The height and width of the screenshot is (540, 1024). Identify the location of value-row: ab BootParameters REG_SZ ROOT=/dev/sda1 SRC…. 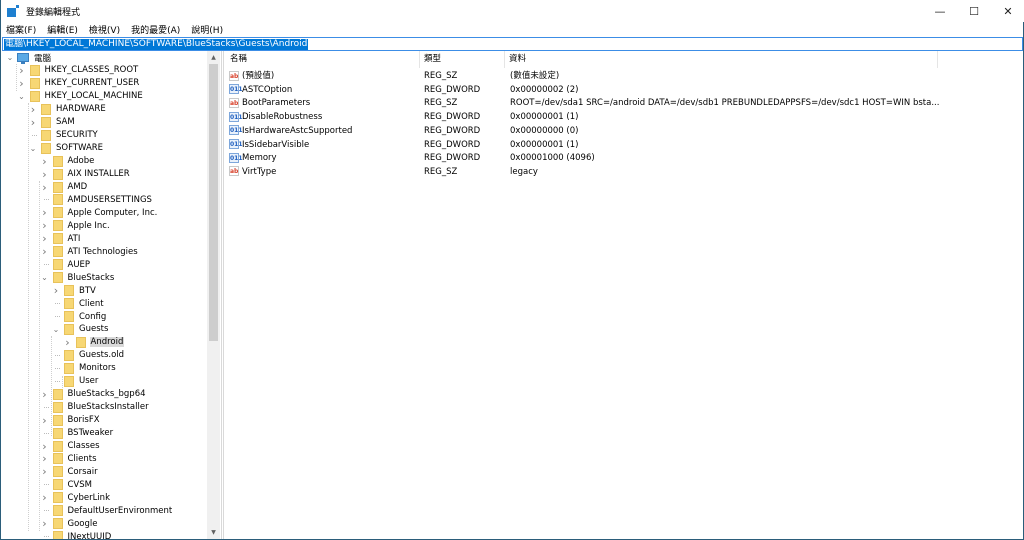
(624, 104).